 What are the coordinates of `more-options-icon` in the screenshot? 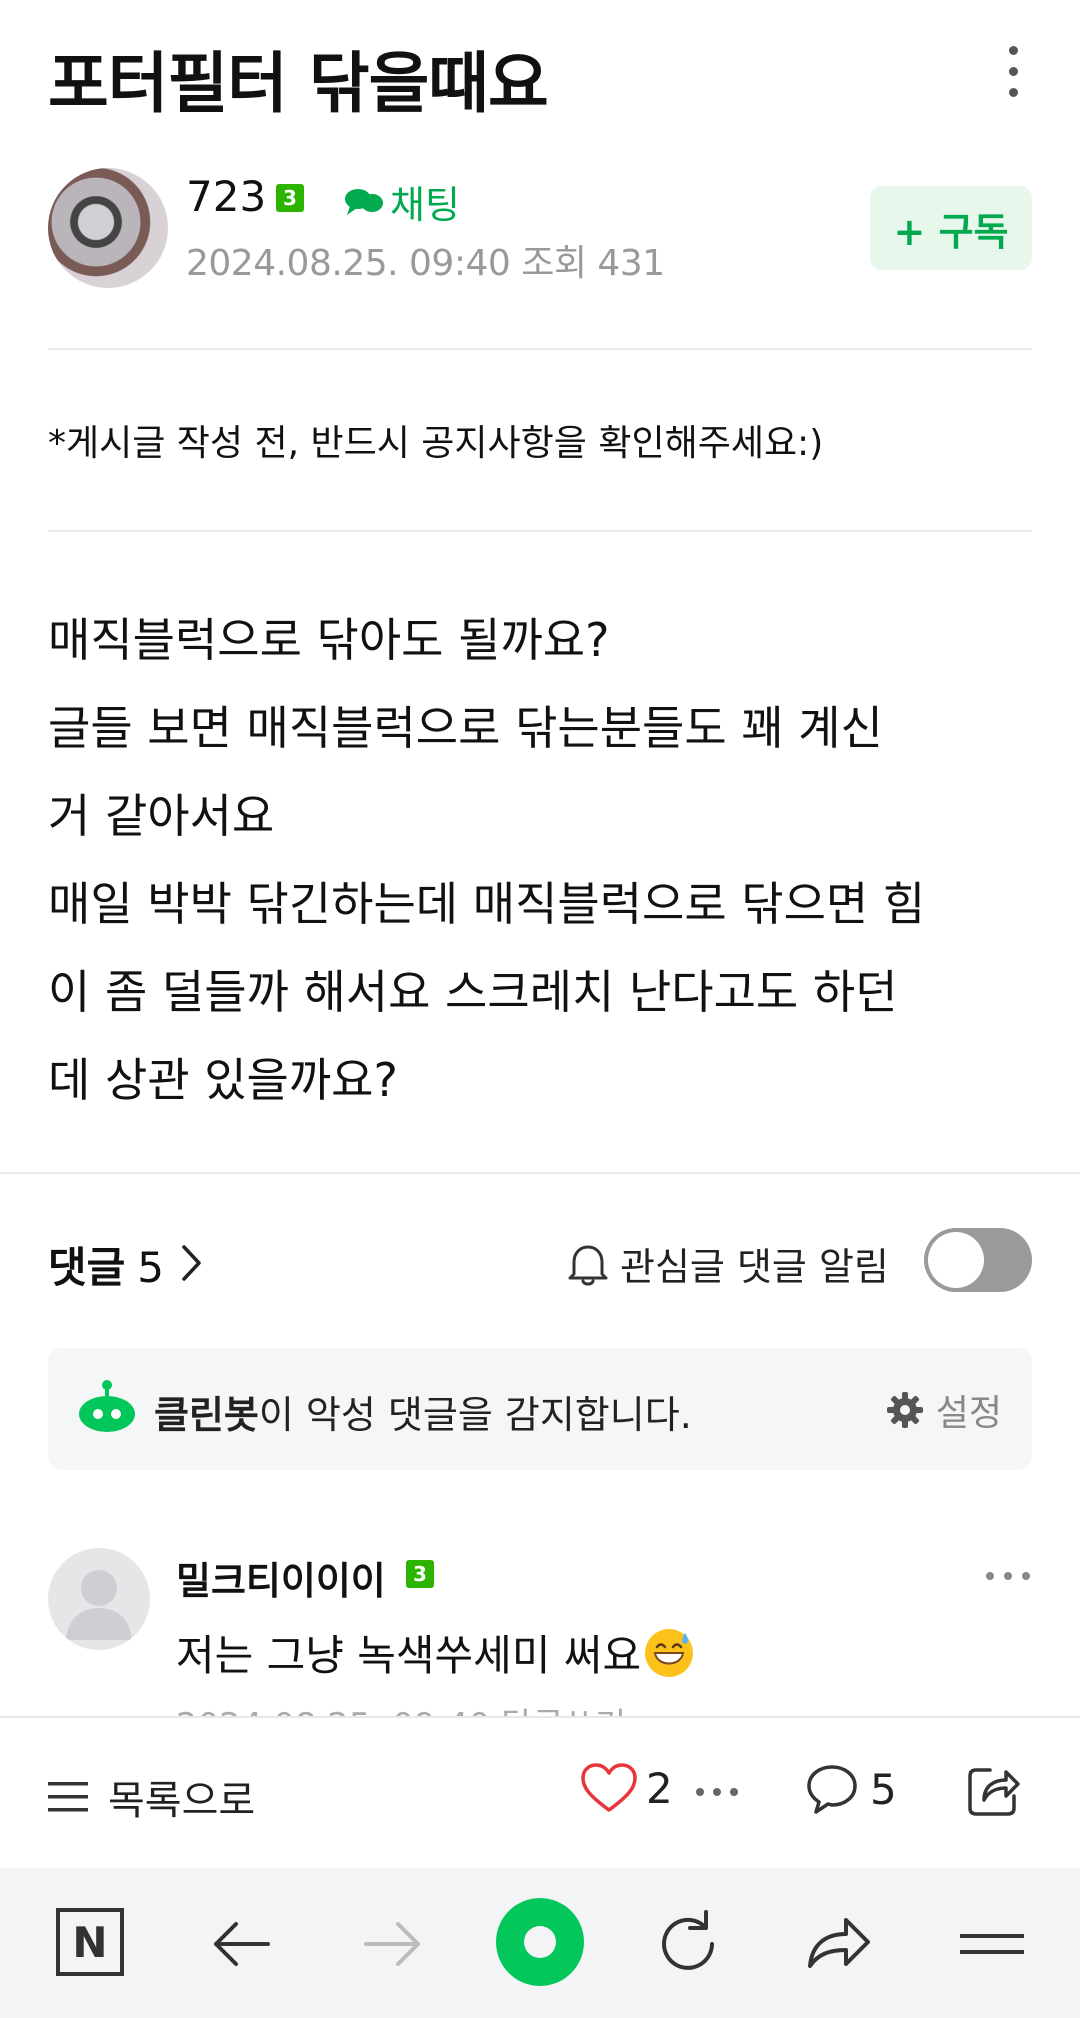 It's located at (1012, 72).